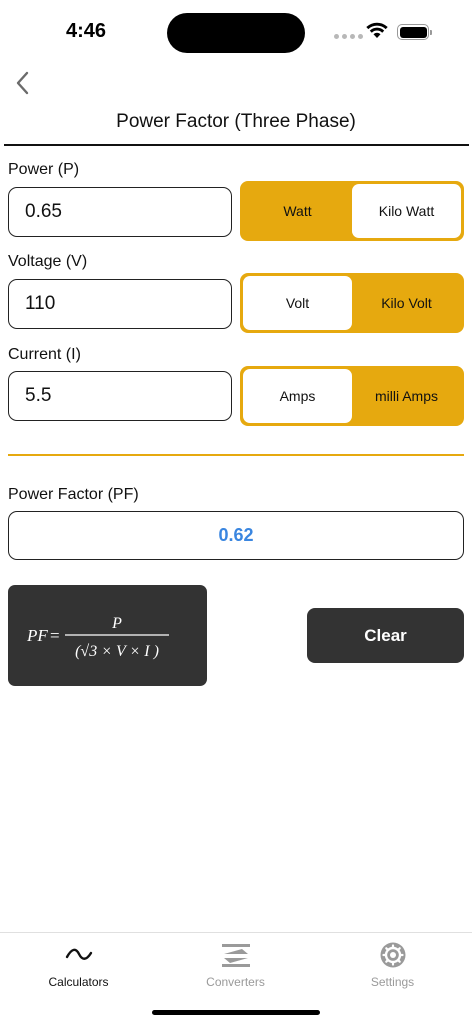 This screenshot has height=1024, width=472. I want to click on tab-calculators: Calculators, so click(78, 963).